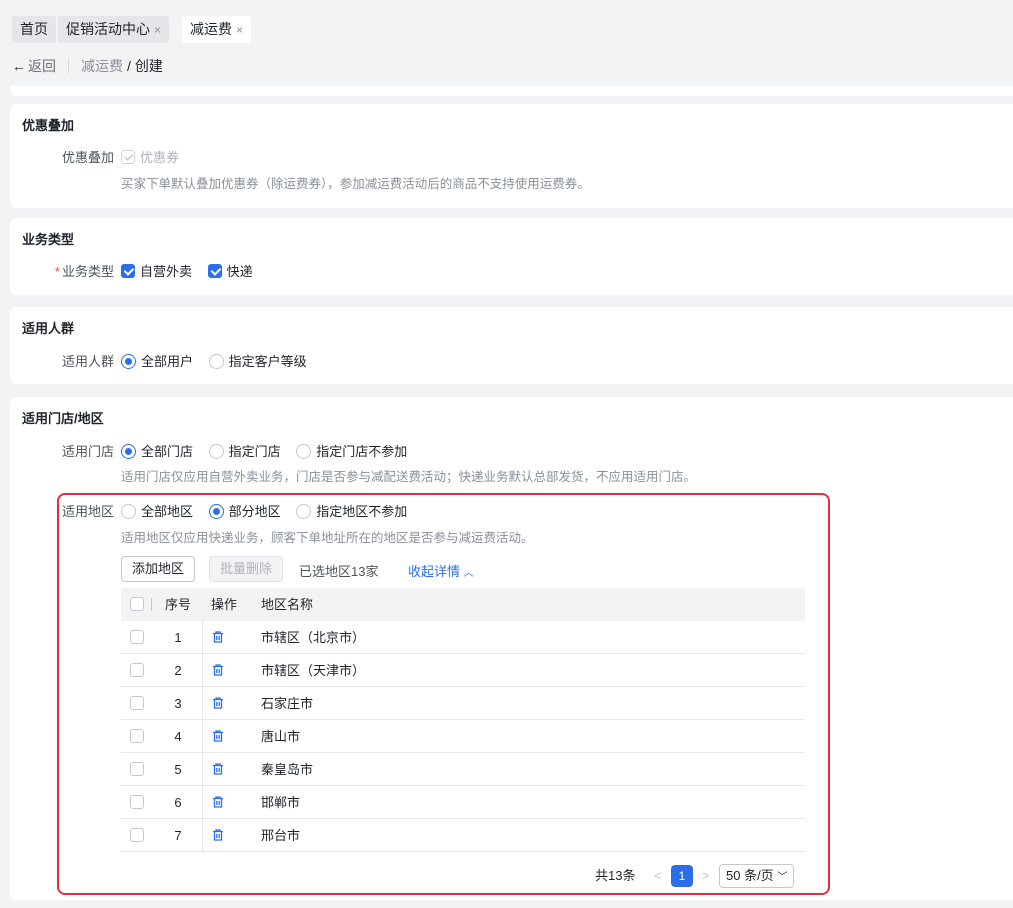  I want to click on tab-promotion-center: 促销活动中心 ×, so click(114, 29).